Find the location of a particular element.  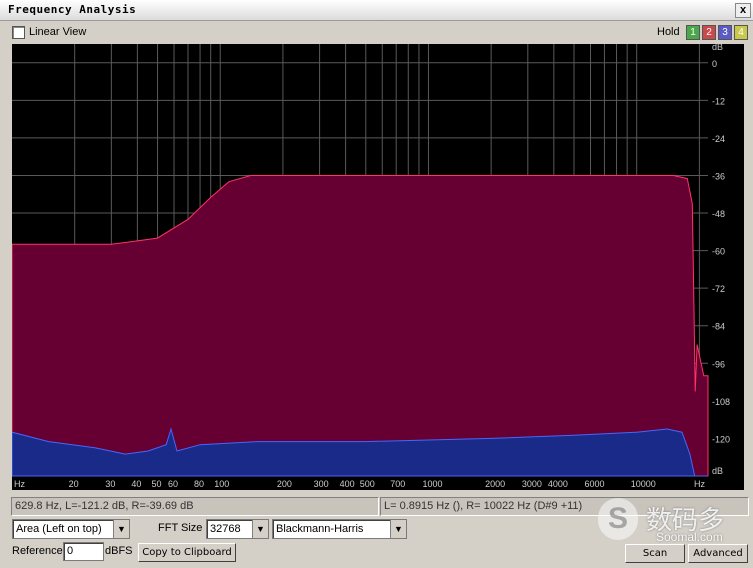

window-title: Frequency Analysis is located at coordinates (72, 9).